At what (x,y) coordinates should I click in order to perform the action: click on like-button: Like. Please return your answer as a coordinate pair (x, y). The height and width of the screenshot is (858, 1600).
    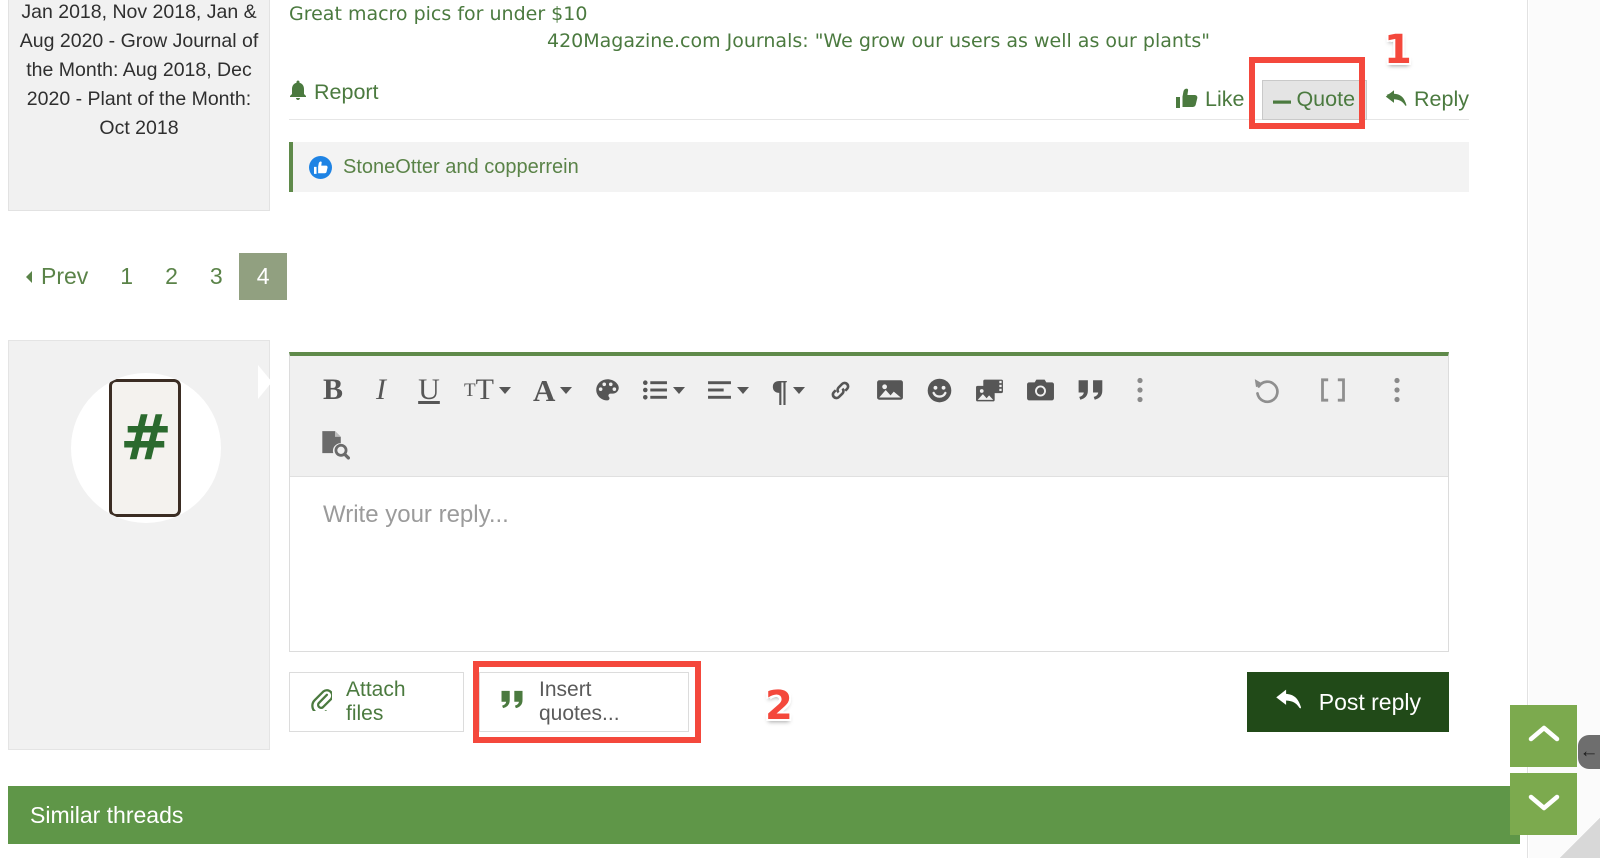
    Looking at the image, I should click on (1210, 100).